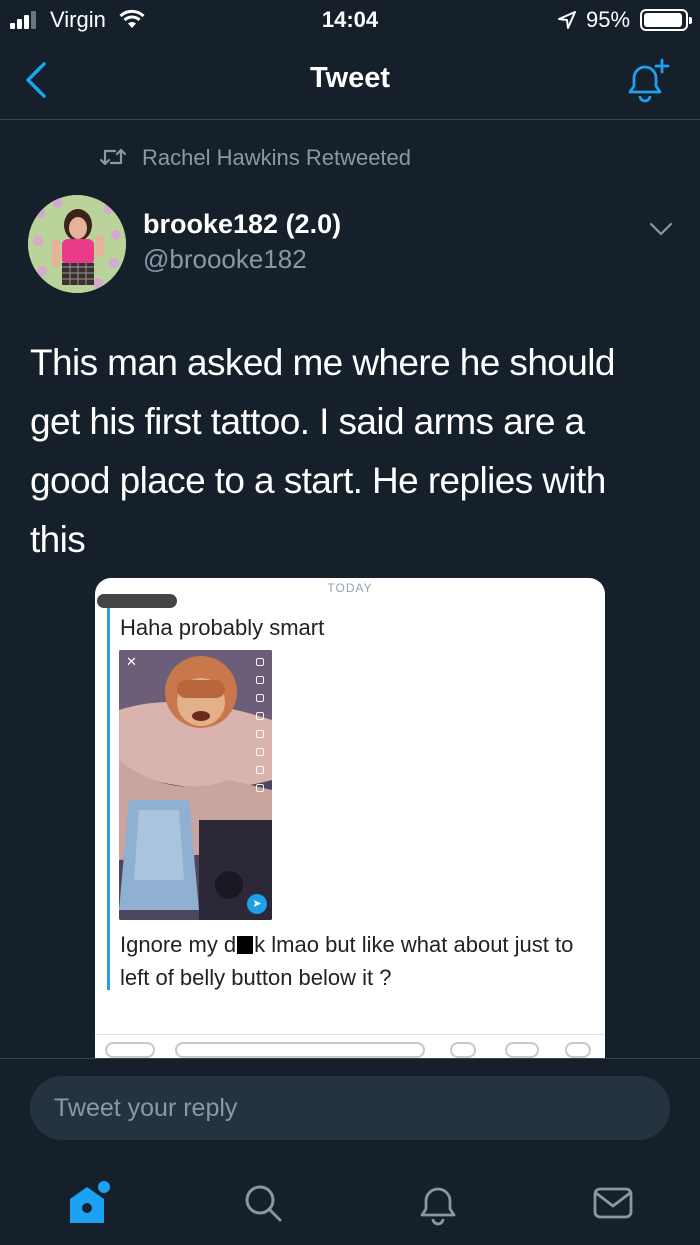 This screenshot has height=1245, width=700. What do you see at coordinates (257, 904) in the screenshot?
I see `snap-send-icon: ➤` at bounding box center [257, 904].